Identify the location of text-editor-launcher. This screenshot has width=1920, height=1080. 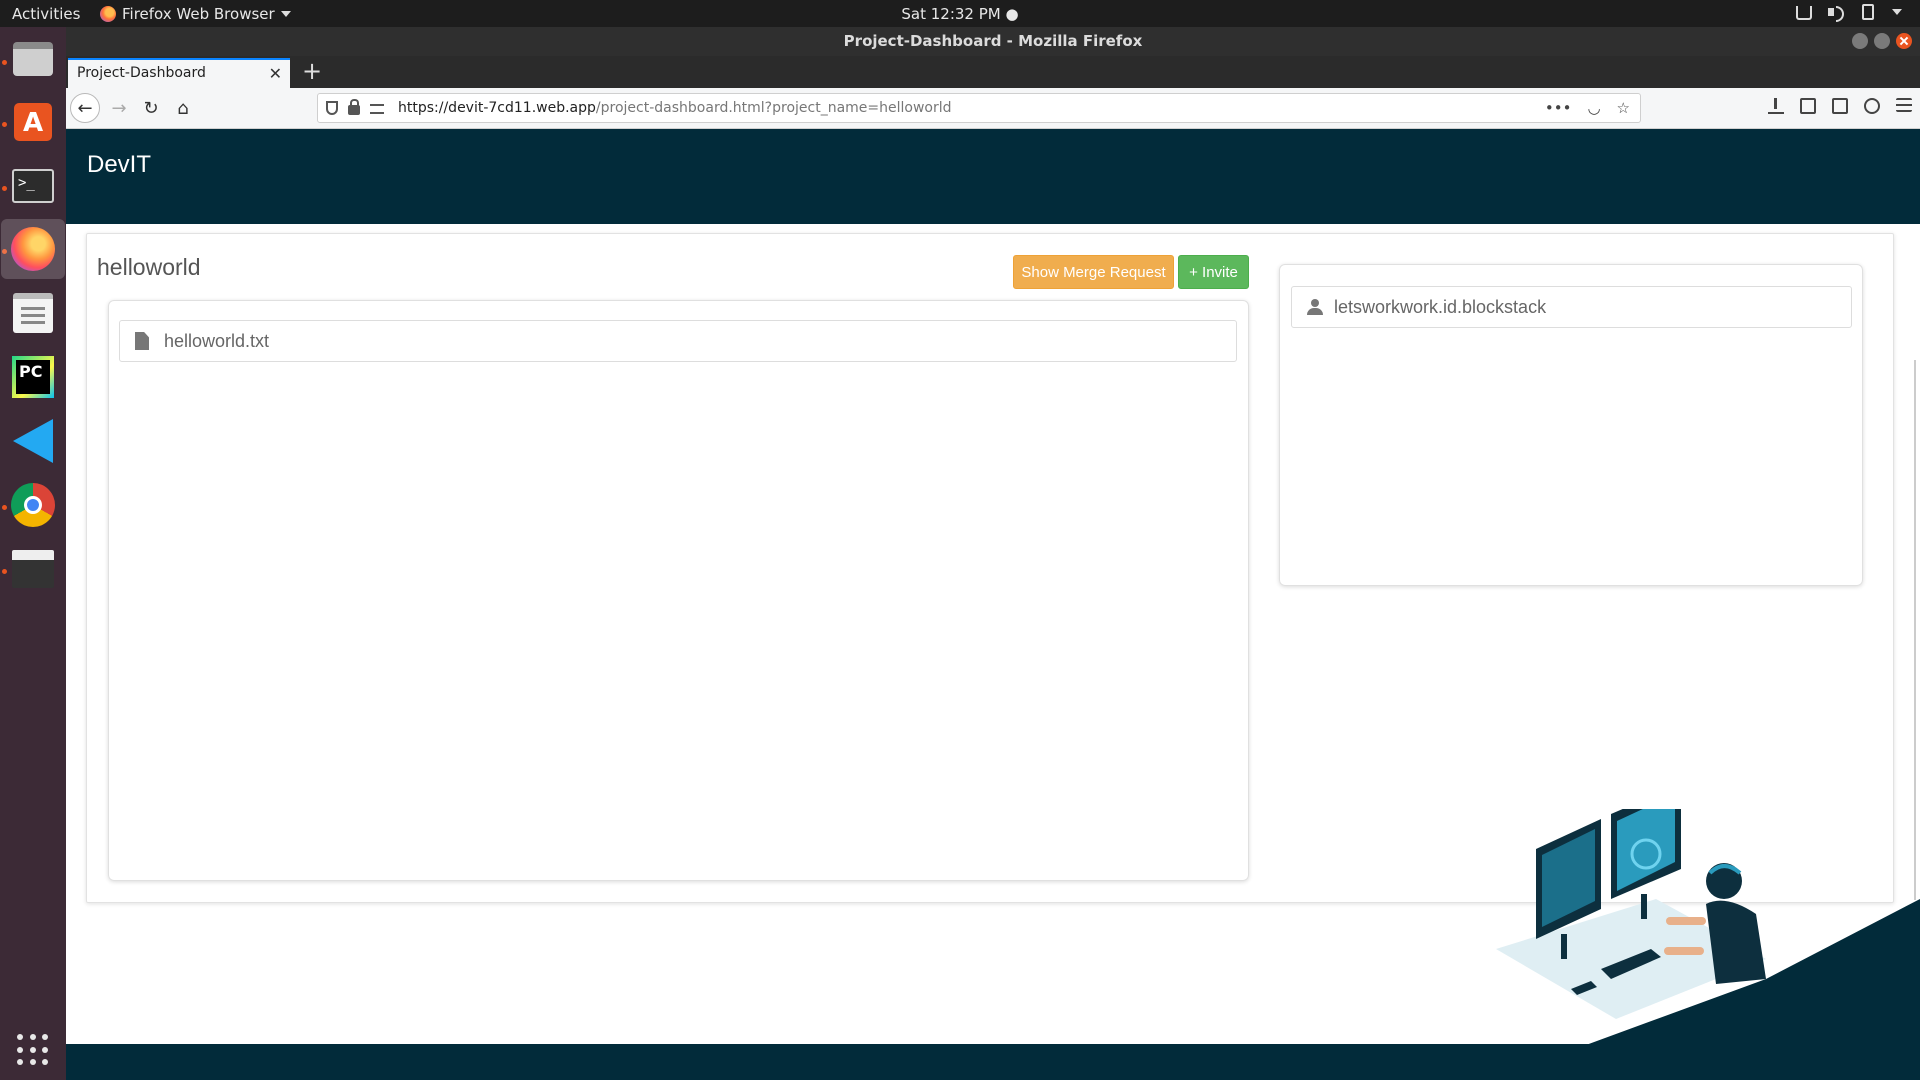
(33, 313).